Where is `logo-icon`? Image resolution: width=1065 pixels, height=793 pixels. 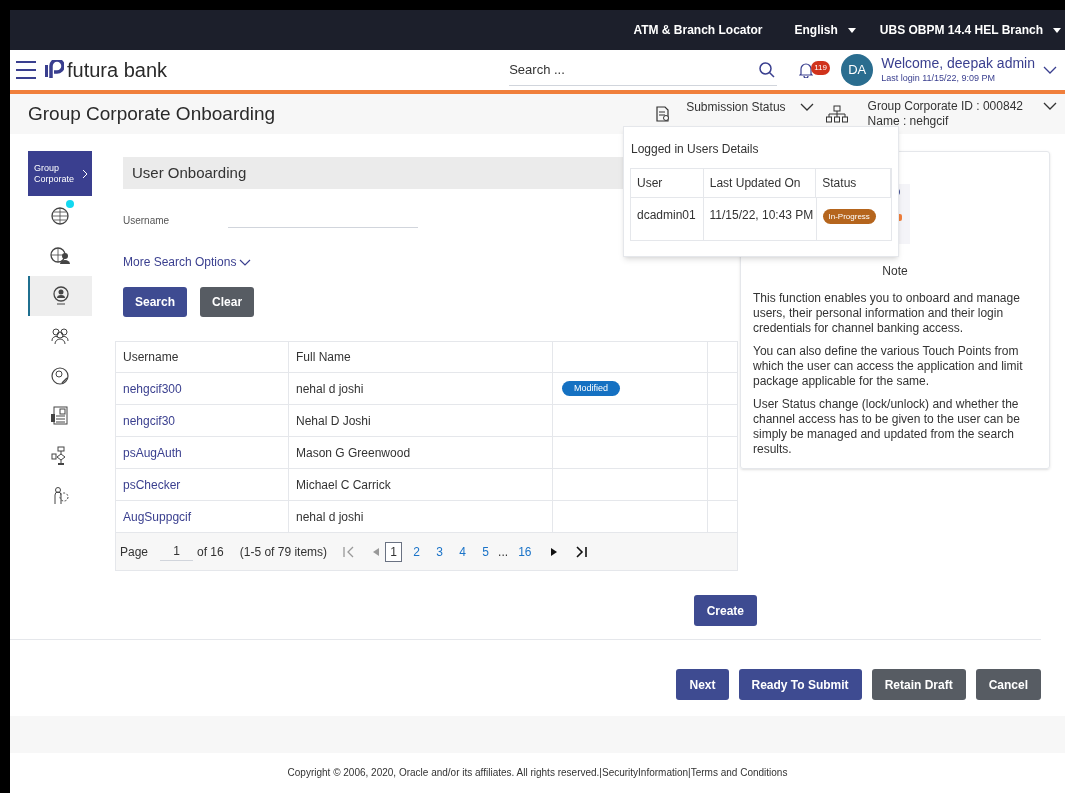 logo-icon is located at coordinates (54, 70).